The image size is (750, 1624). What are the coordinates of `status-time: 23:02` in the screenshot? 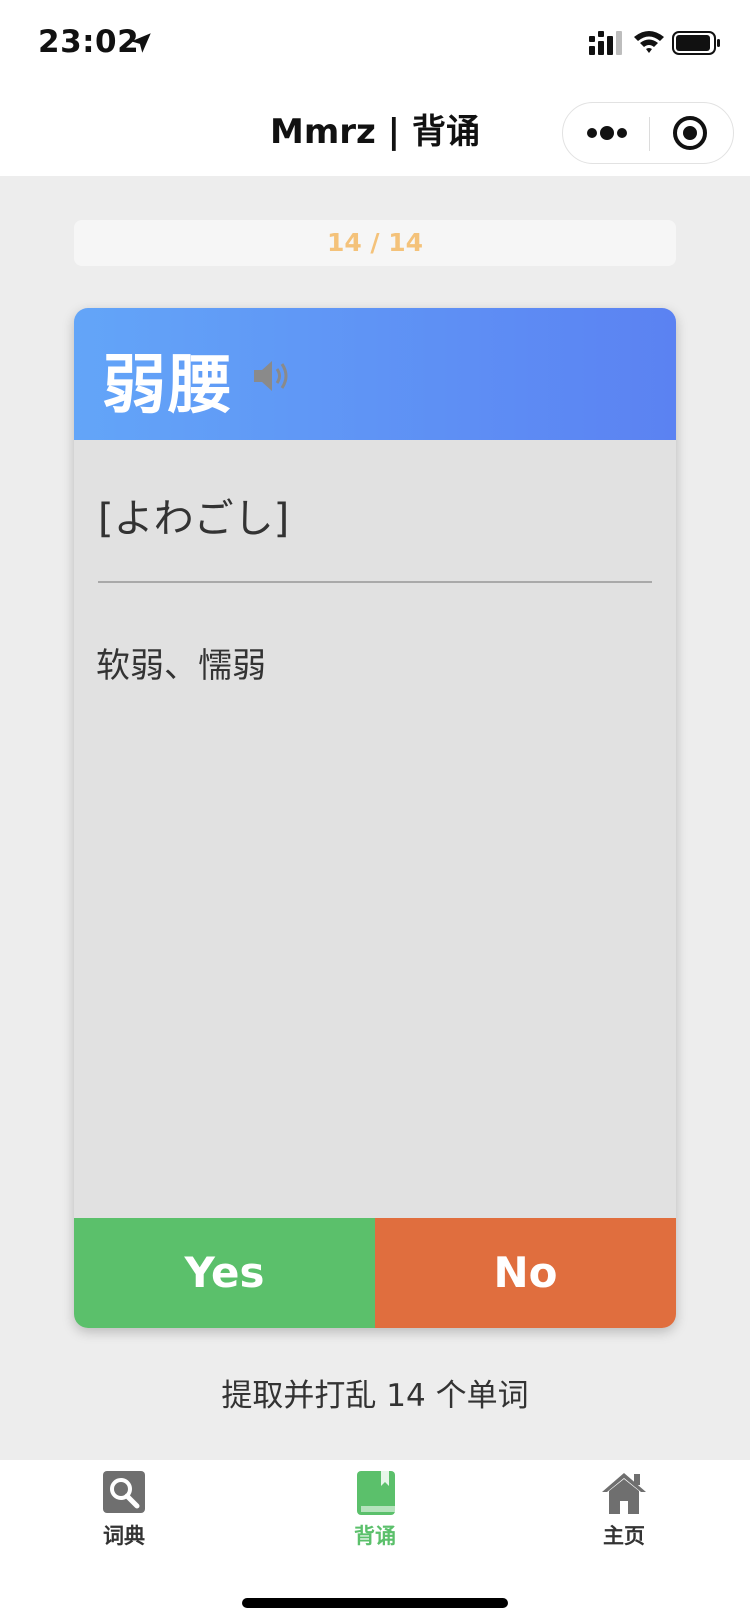 It's located at (89, 42).